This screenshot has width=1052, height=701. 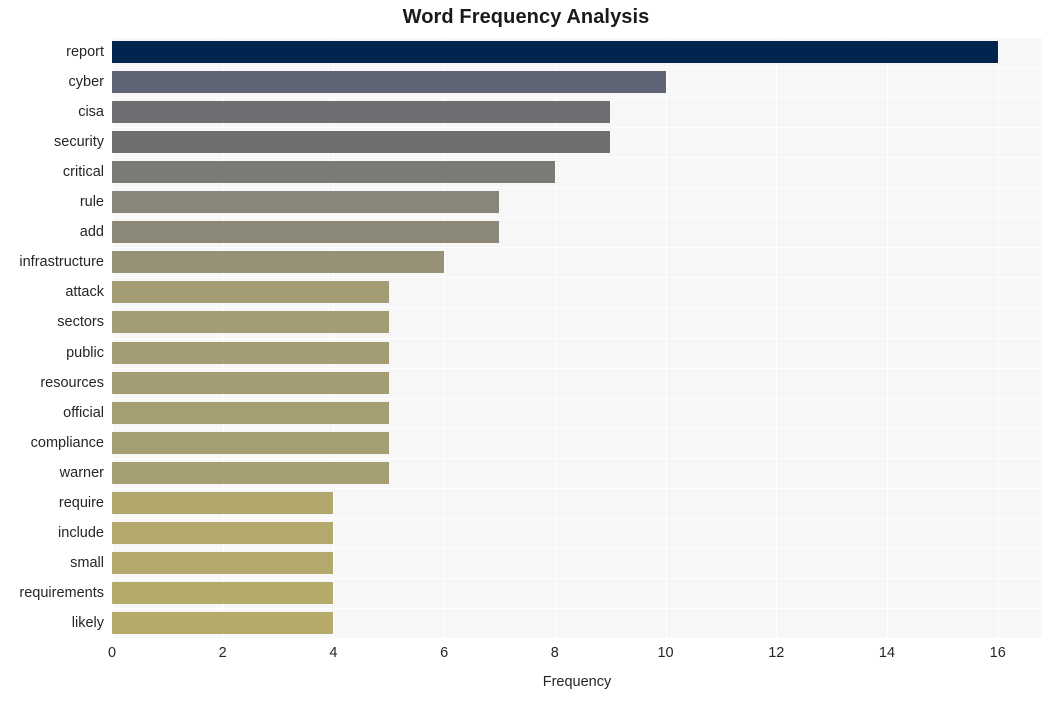 What do you see at coordinates (577, 638) in the screenshot?
I see `horizontal-gridline` at bounding box center [577, 638].